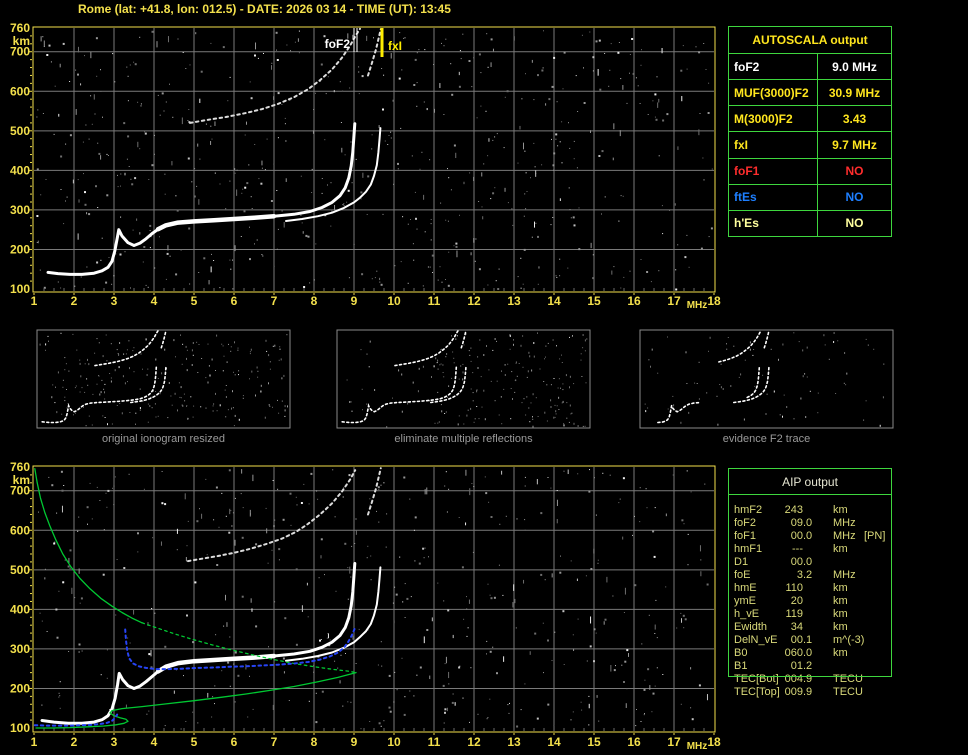 This screenshot has height=755, width=968. Describe the element at coordinates (810, 118) in the screenshot. I see `autoscala-row-m3000f2: M(3000)F2 3.43` at that location.